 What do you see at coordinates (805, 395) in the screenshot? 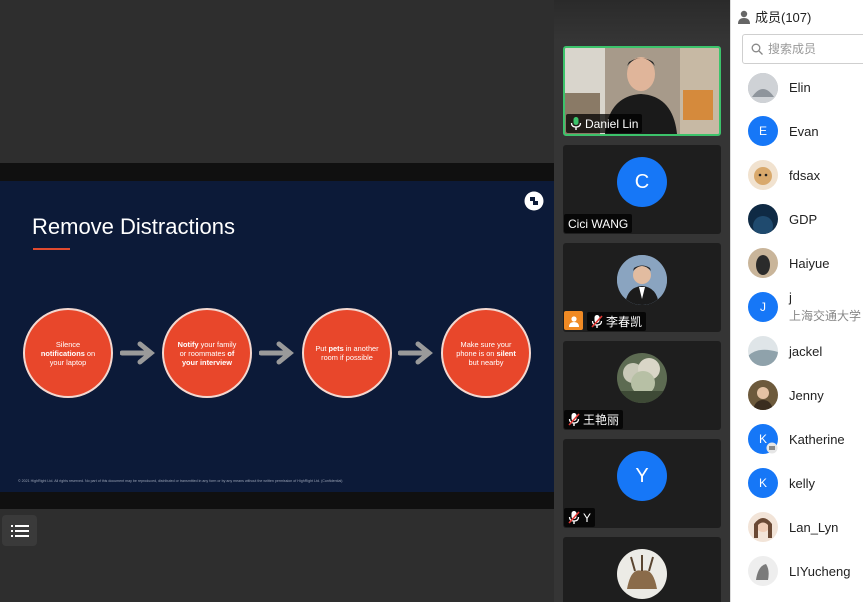
I see `member-item-jenny: Jenny` at bounding box center [805, 395].